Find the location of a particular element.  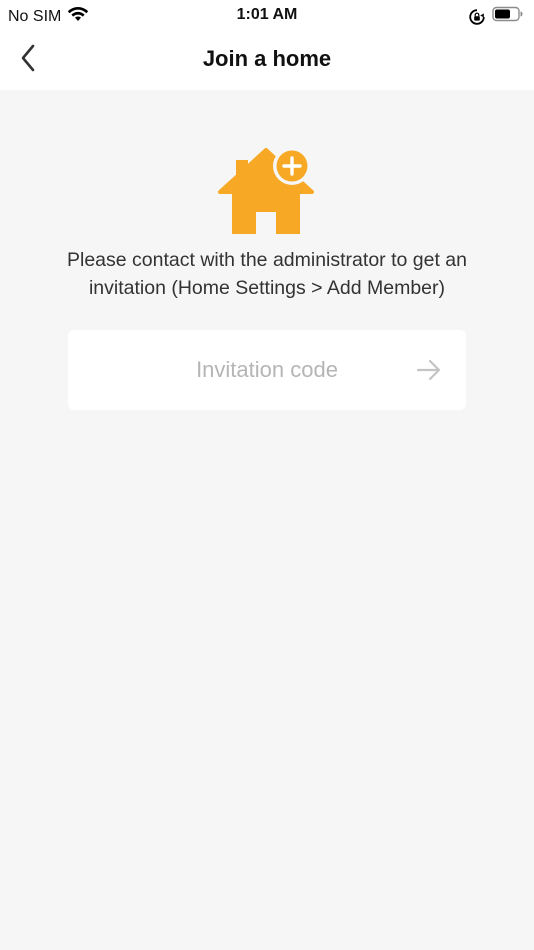

status-right is located at coordinates (496, 16).